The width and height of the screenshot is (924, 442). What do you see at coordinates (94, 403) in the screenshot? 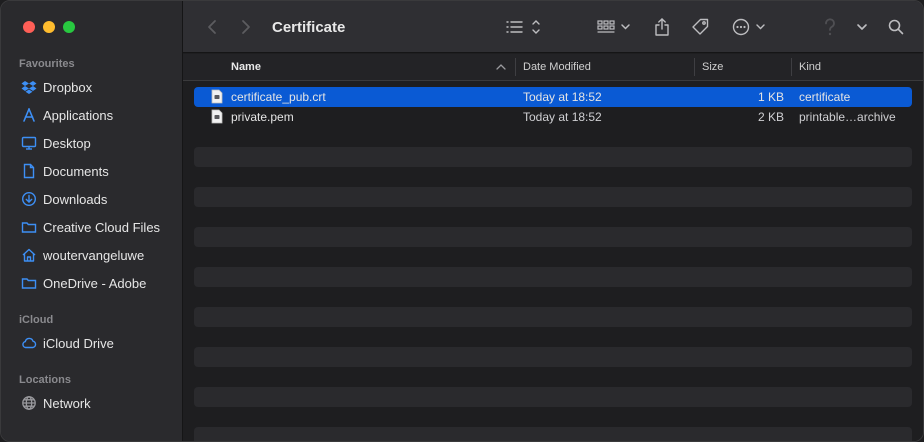
I see `sidebar-item-network: Network` at bounding box center [94, 403].